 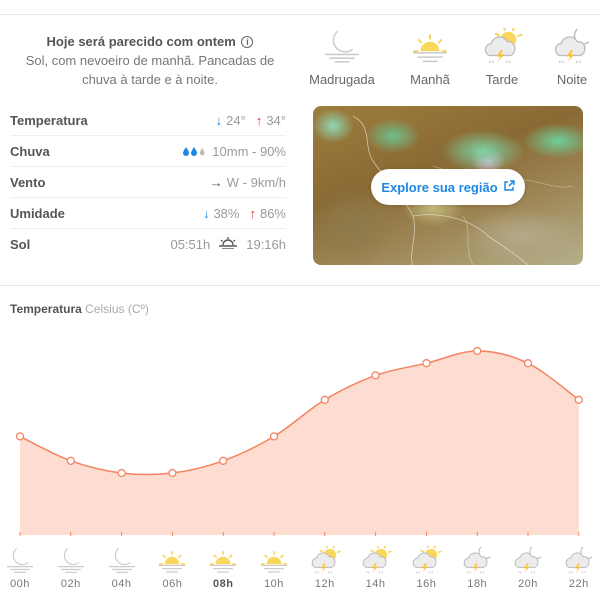 I want to click on stat-humidity: Umidade ↓ 38% ↑ 86%, so click(x=148, y=213).